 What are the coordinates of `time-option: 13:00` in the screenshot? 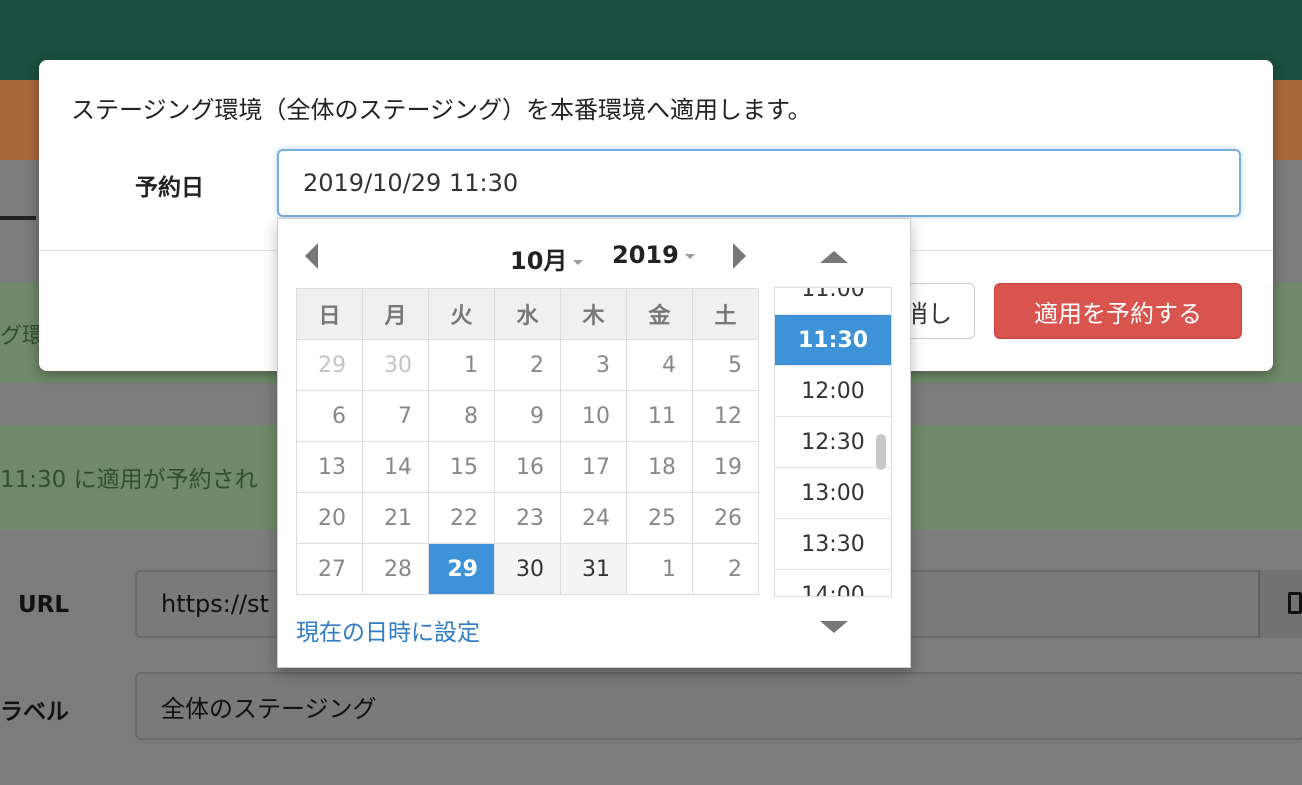 It's located at (833, 493).